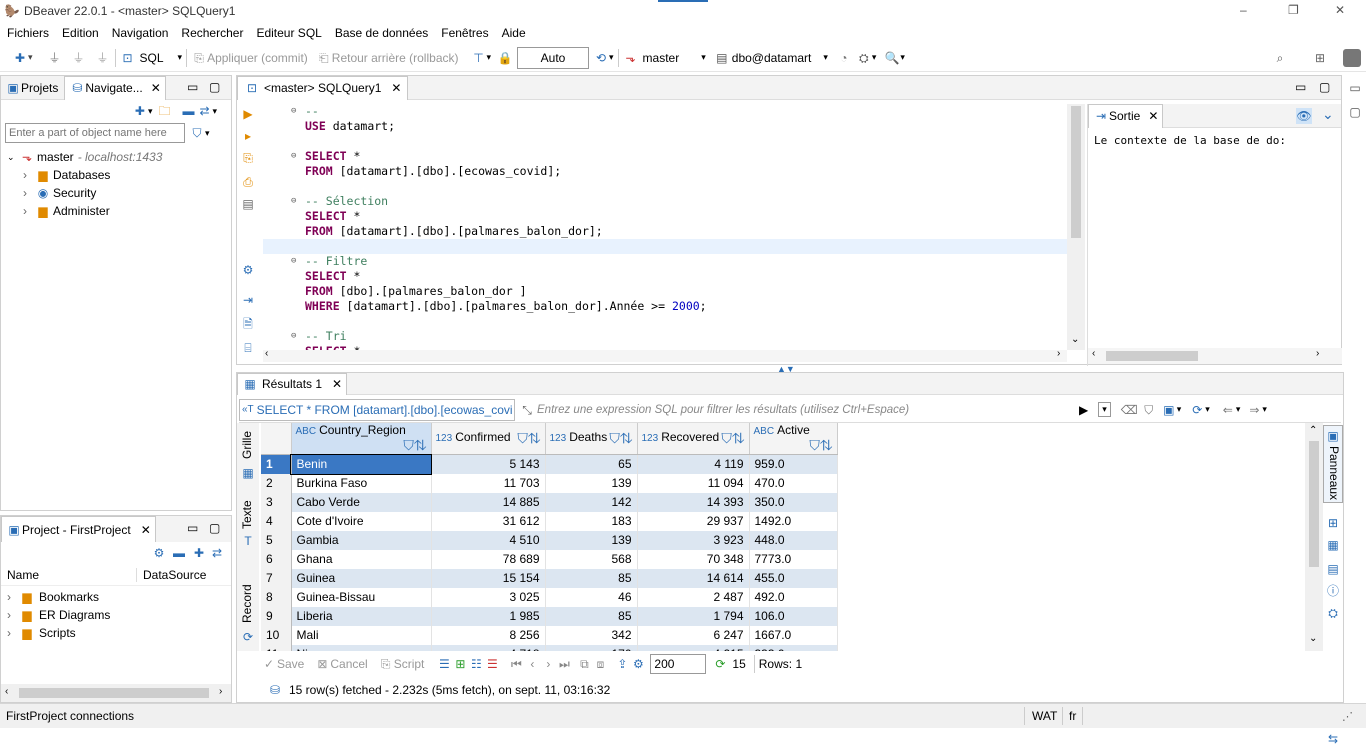  I want to click on table-row: 1 Benin 5 143 65 4 119 959.0, so click(549, 464).